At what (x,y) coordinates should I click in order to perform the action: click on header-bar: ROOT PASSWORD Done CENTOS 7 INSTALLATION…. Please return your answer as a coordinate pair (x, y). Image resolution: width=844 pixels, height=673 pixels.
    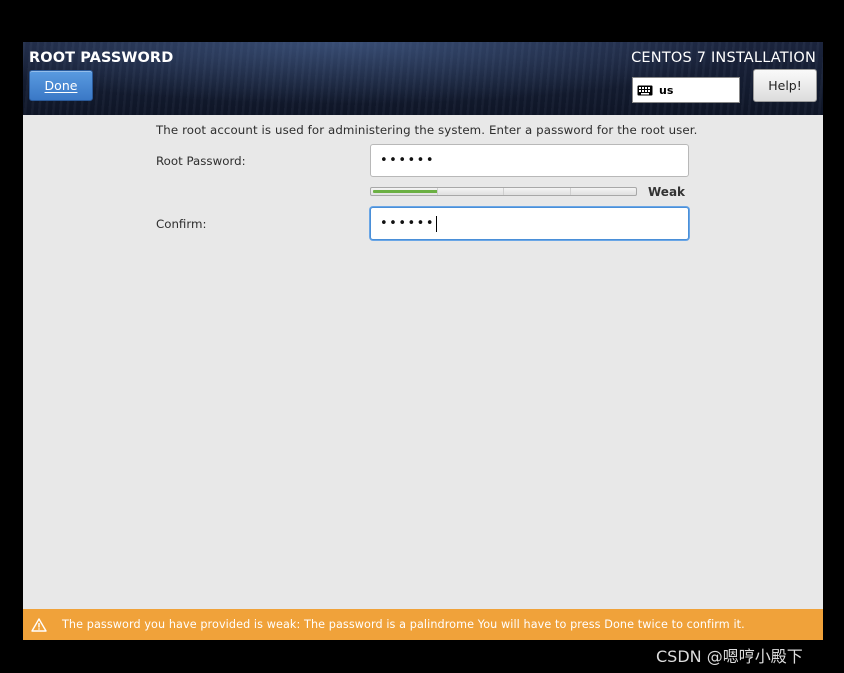
    Looking at the image, I should click on (423, 78).